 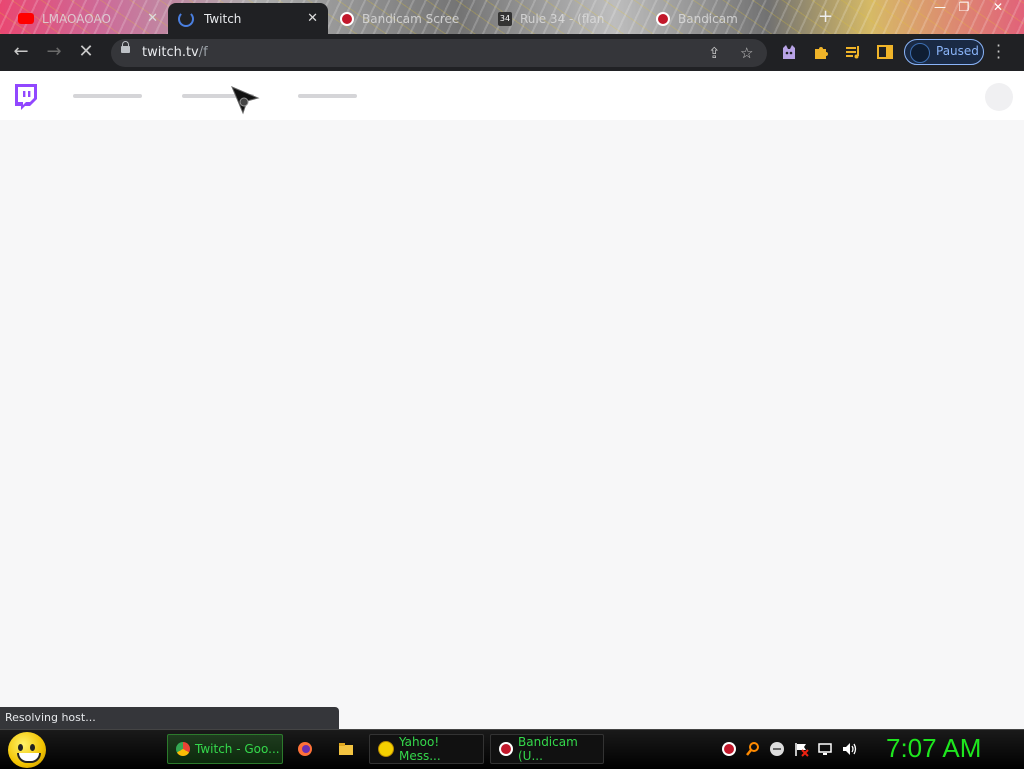 I want to click on firefox-icon, so click(x=305, y=749).